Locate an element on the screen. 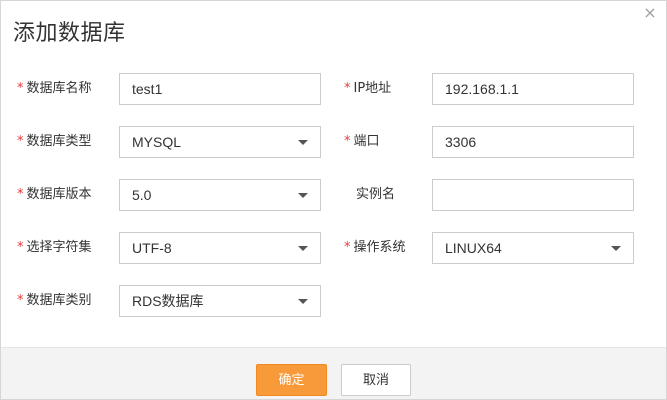 The height and width of the screenshot is (400, 667). port-input: 3306 is located at coordinates (533, 142).